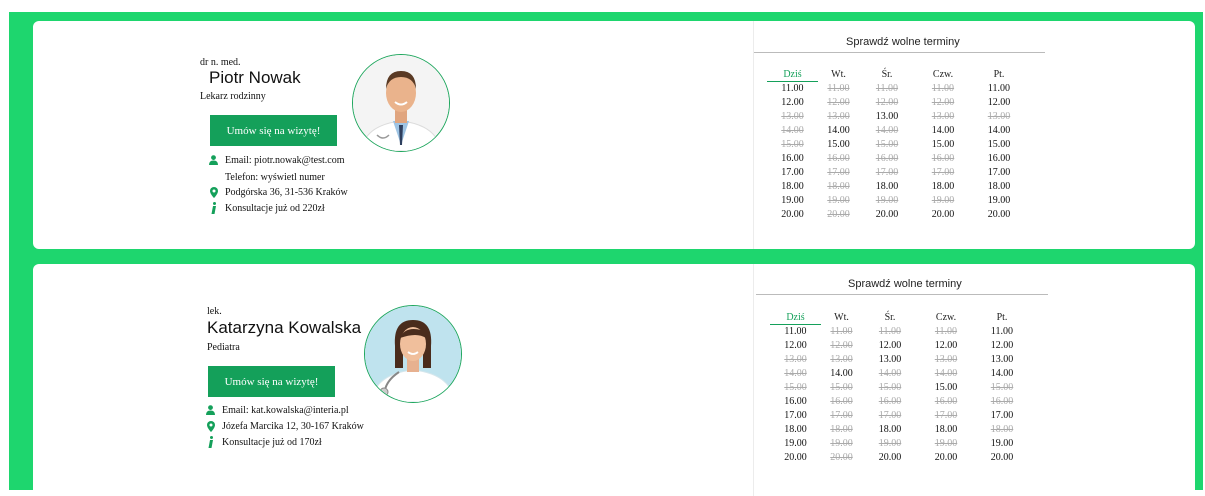 The height and width of the screenshot is (496, 1205). What do you see at coordinates (255, 78) in the screenshot?
I see `doctor-name: Piotr Nowak` at bounding box center [255, 78].